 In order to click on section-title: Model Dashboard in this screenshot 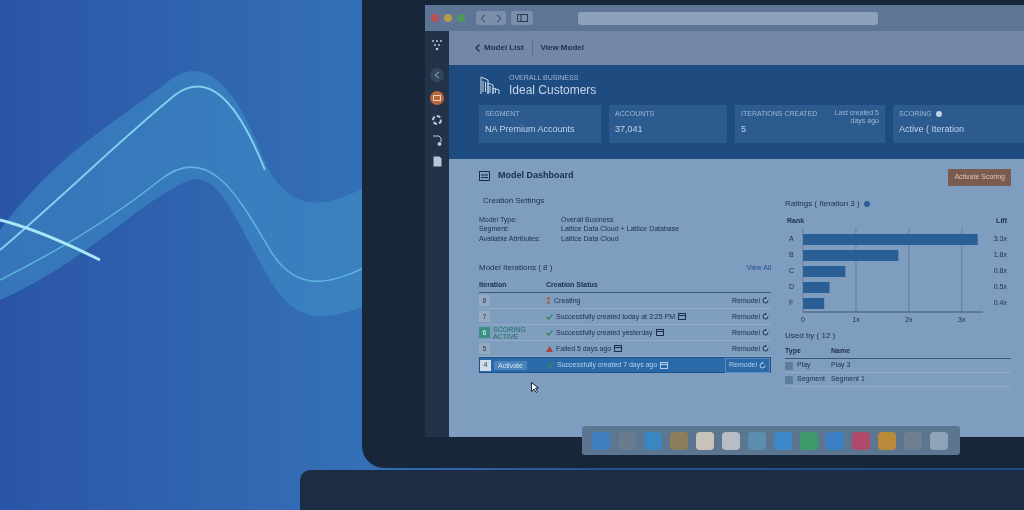, I will do `click(536, 175)`.